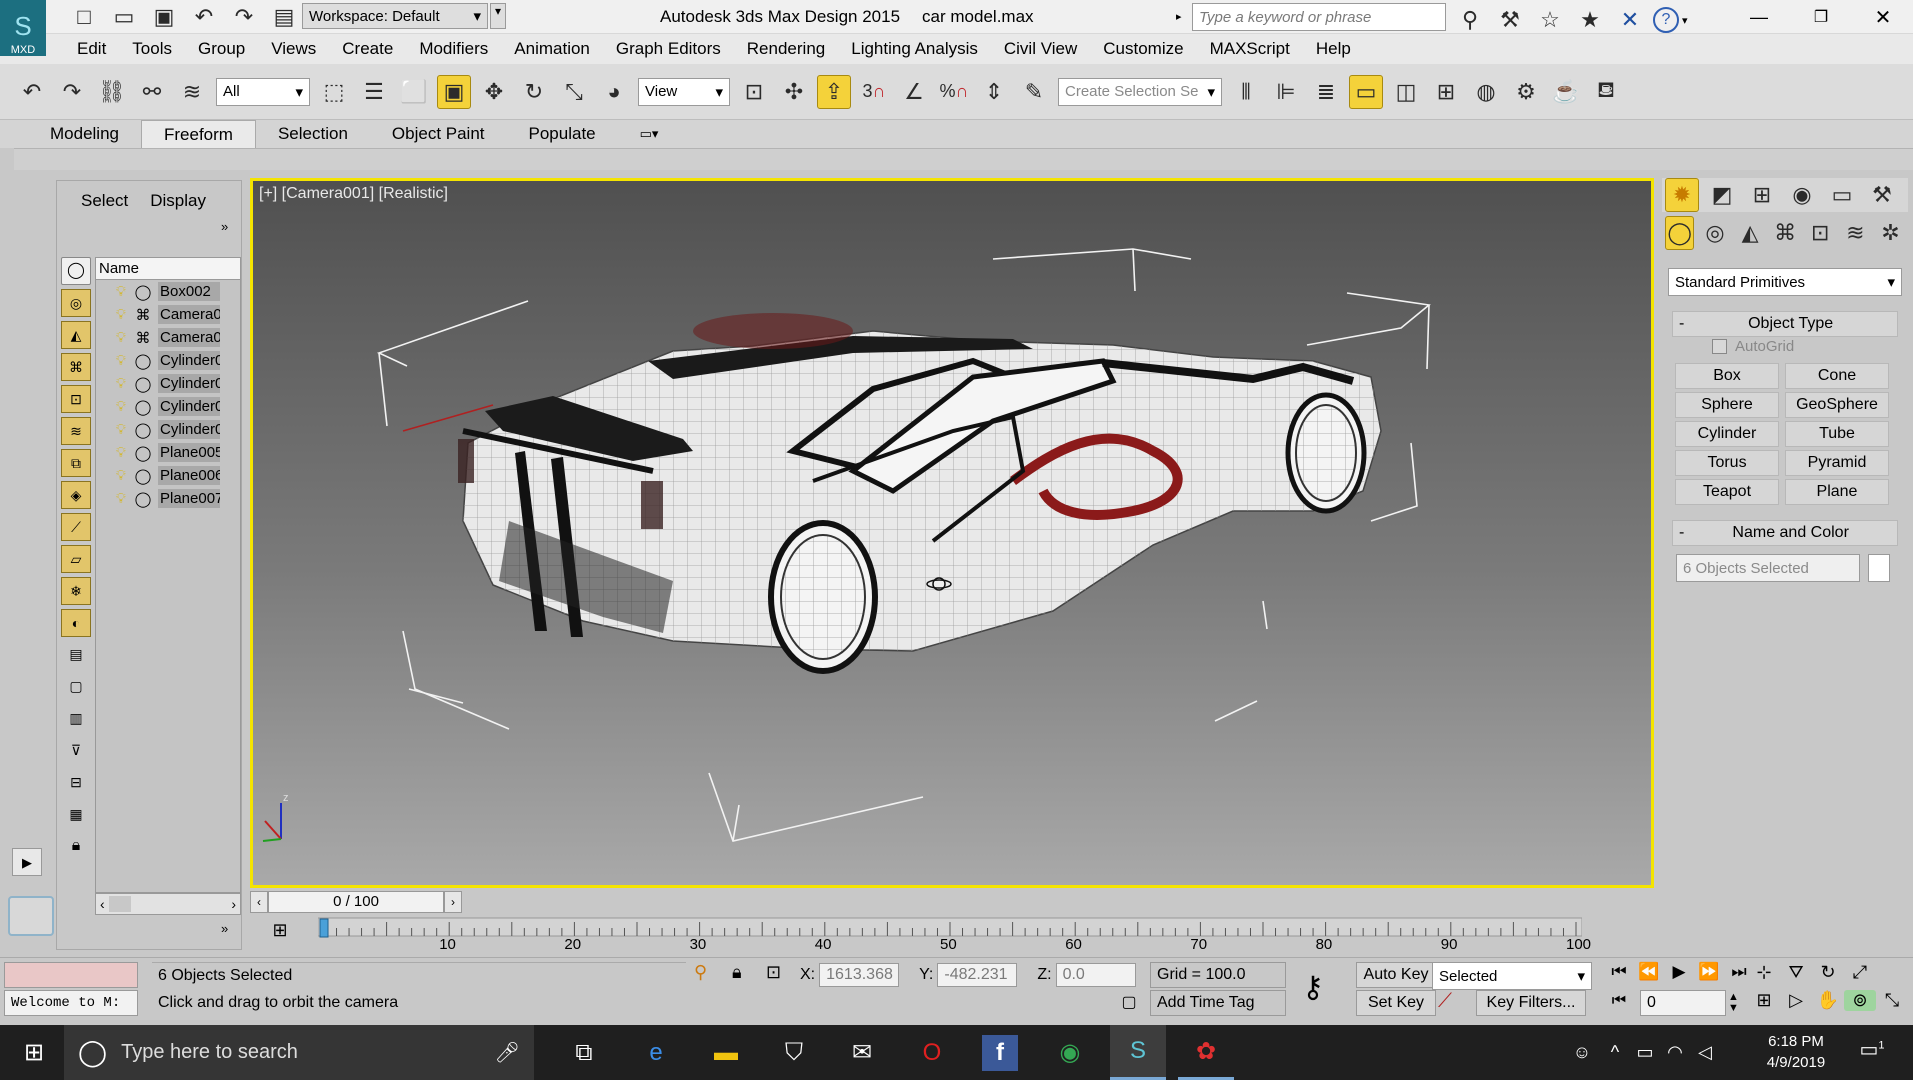  I want to click on time-tag-icon: ▢, so click(1129, 1004).